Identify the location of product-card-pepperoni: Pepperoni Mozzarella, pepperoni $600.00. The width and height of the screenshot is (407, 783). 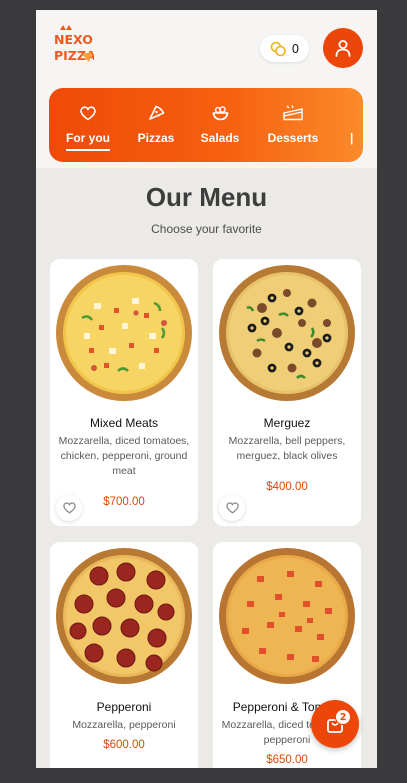
(124, 655).